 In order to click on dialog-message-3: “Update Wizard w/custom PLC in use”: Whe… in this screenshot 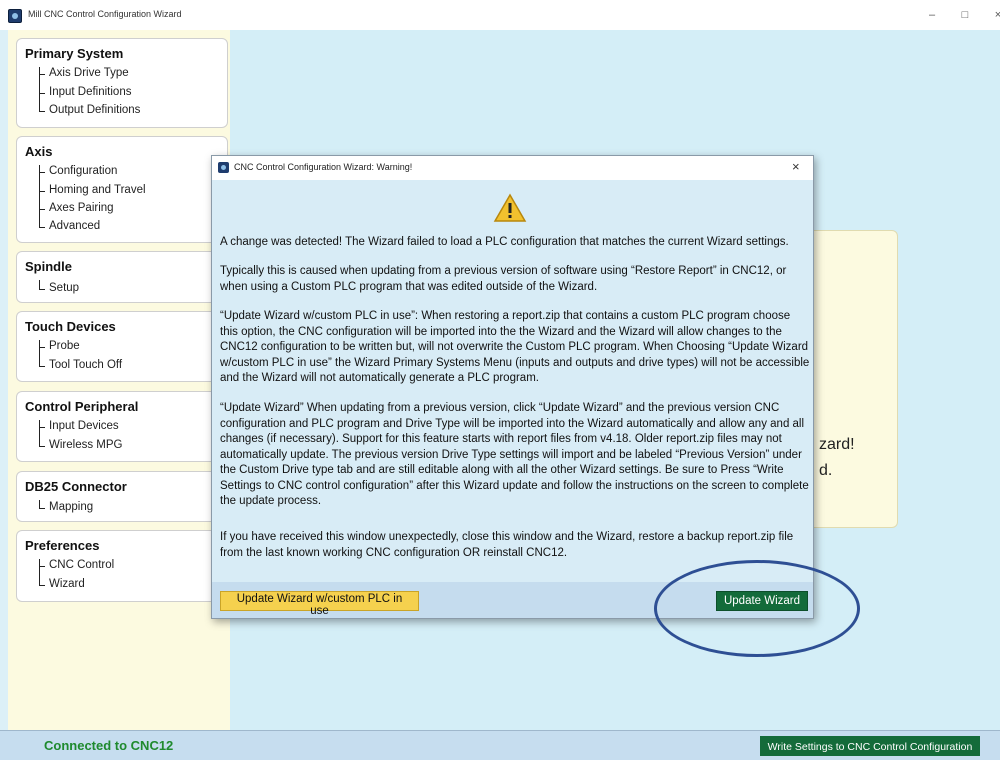, I will do `click(515, 347)`.